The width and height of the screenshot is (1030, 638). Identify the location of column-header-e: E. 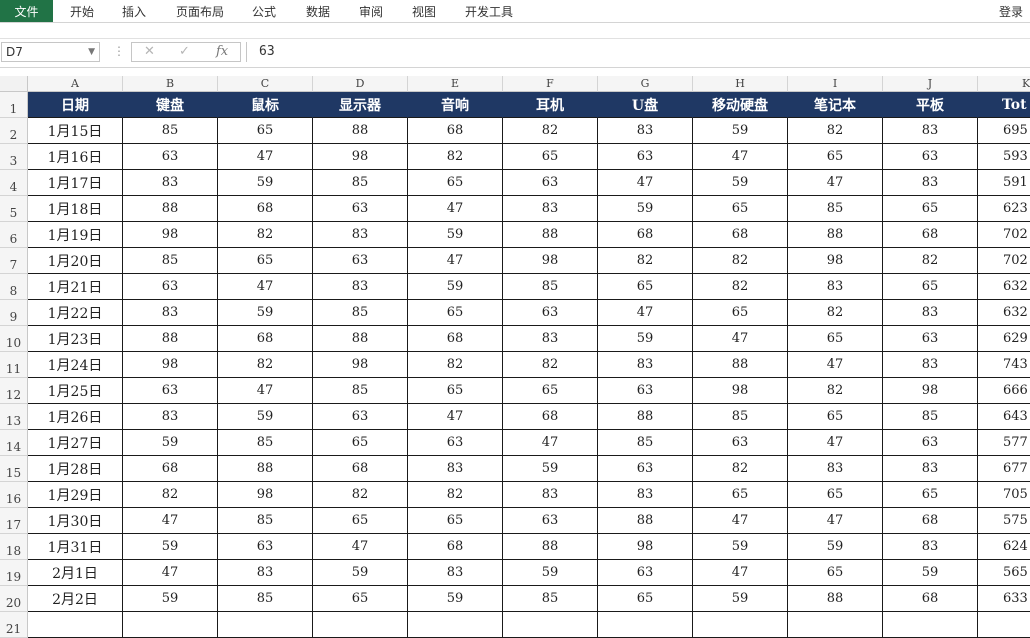
(455, 84).